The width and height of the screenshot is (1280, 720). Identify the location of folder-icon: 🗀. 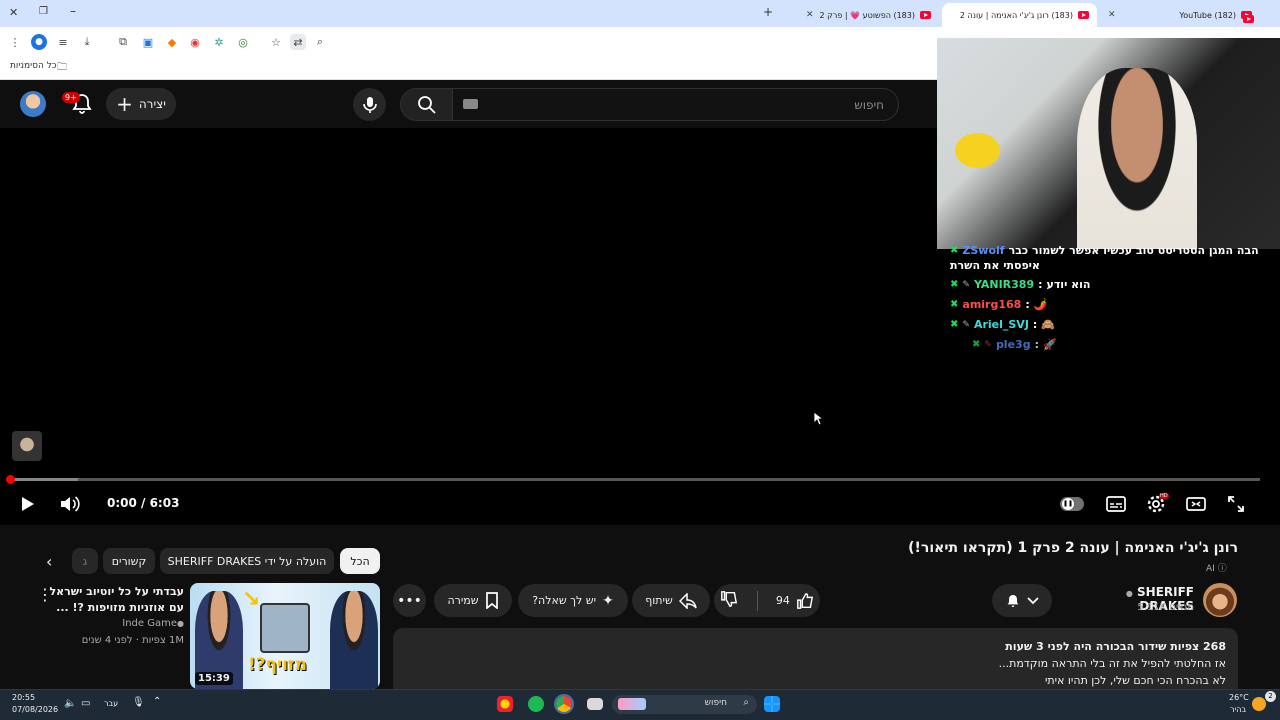
(62, 67).